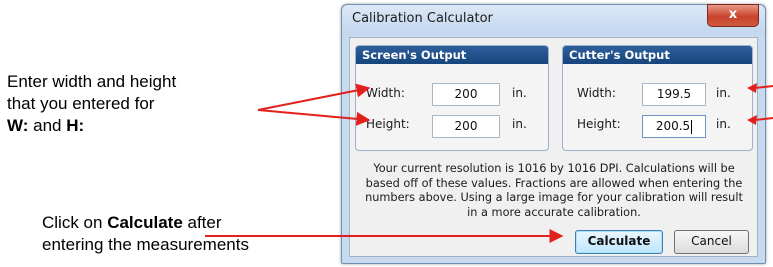 Image resolution: width=773 pixels, height=267 pixels. I want to click on group-header: Screen's Output, so click(452, 55).